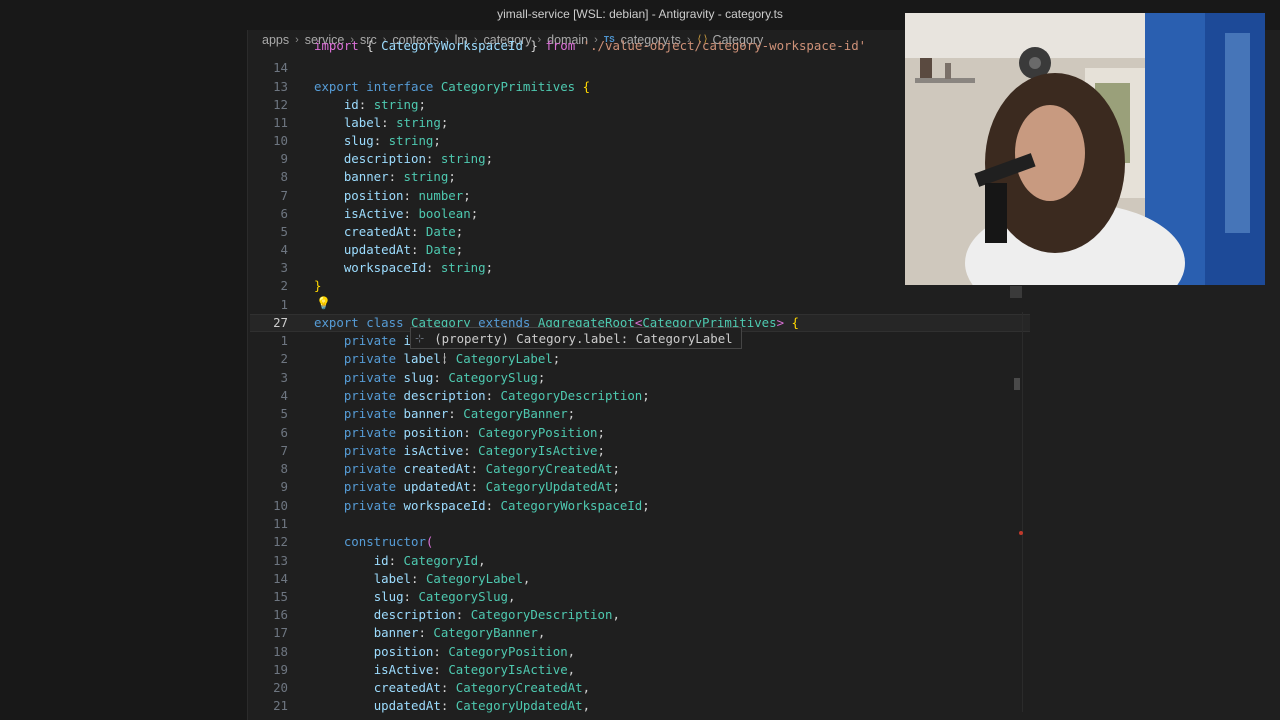 Image resolution: width=1280 pixels, height=720 pixels. I want to click on code-text: private position: CategoryPosition;, so click(474, 432).